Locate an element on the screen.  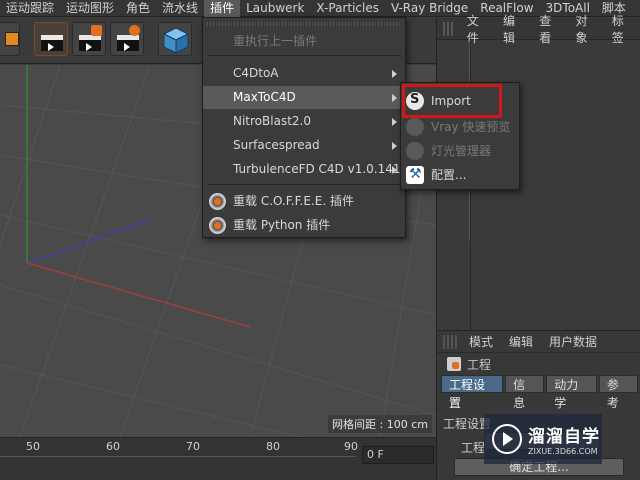
reload-python-icon is located at coordinates (217, 225).